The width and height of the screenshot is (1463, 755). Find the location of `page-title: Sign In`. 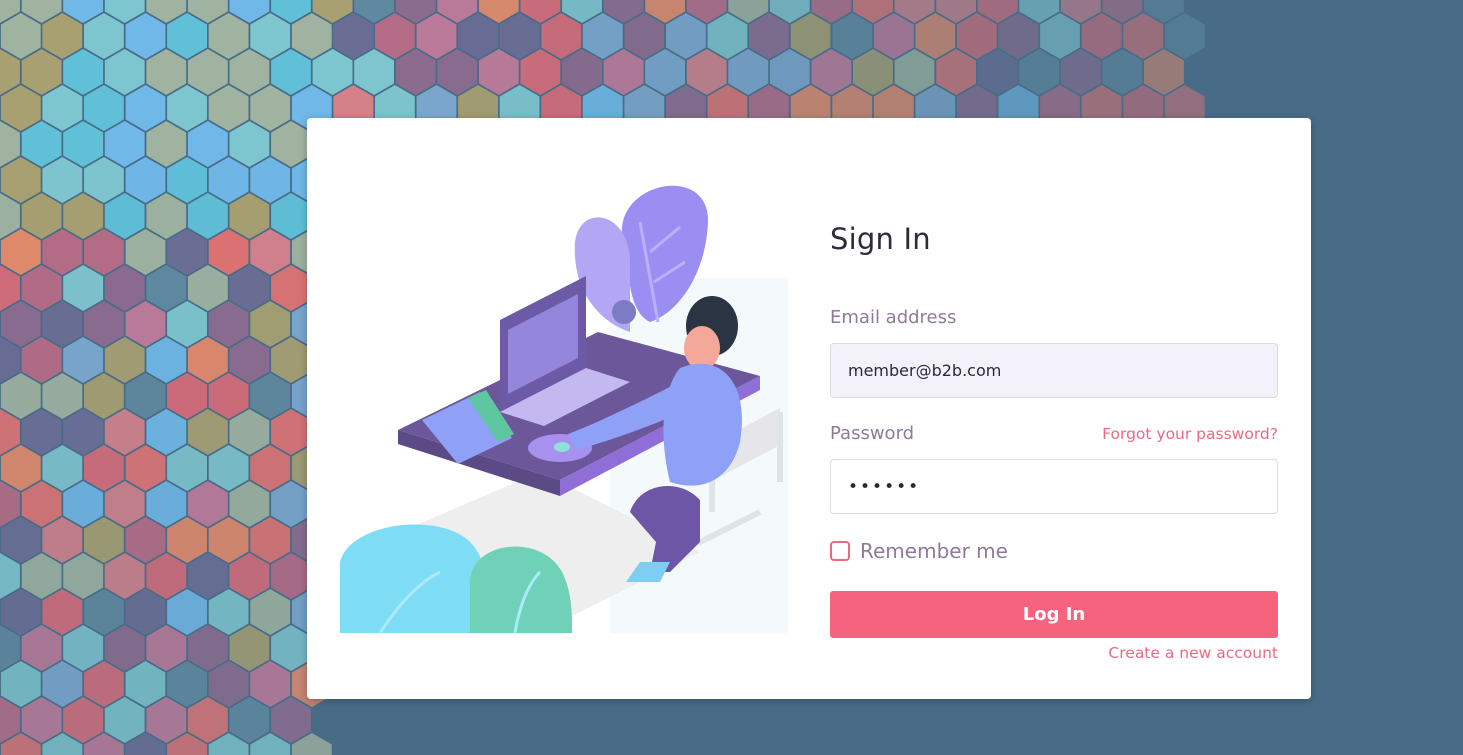

page-title: Sign In is located at coordinates (880, 239).